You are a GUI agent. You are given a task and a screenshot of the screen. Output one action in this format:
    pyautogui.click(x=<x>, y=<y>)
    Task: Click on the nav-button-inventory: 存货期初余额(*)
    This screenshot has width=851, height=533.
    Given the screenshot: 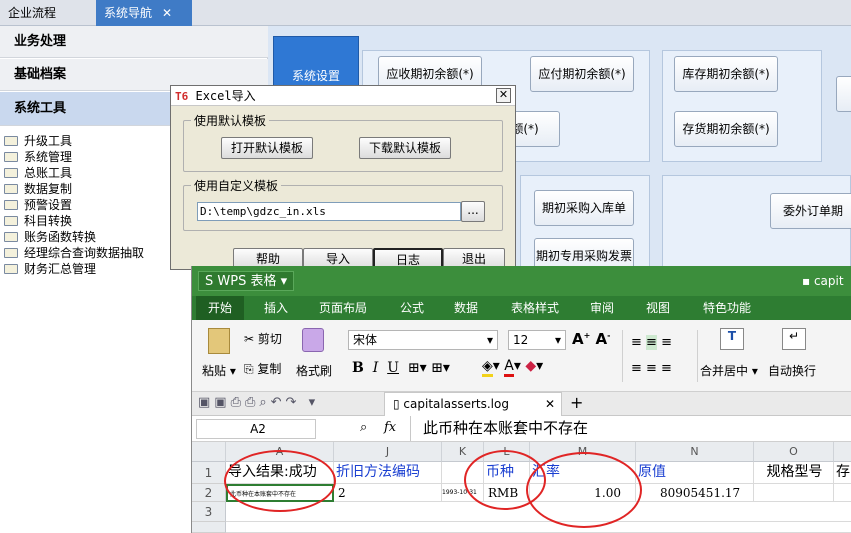 What is the action you would take?
    pyautogui.click(x=726, y=129)
    